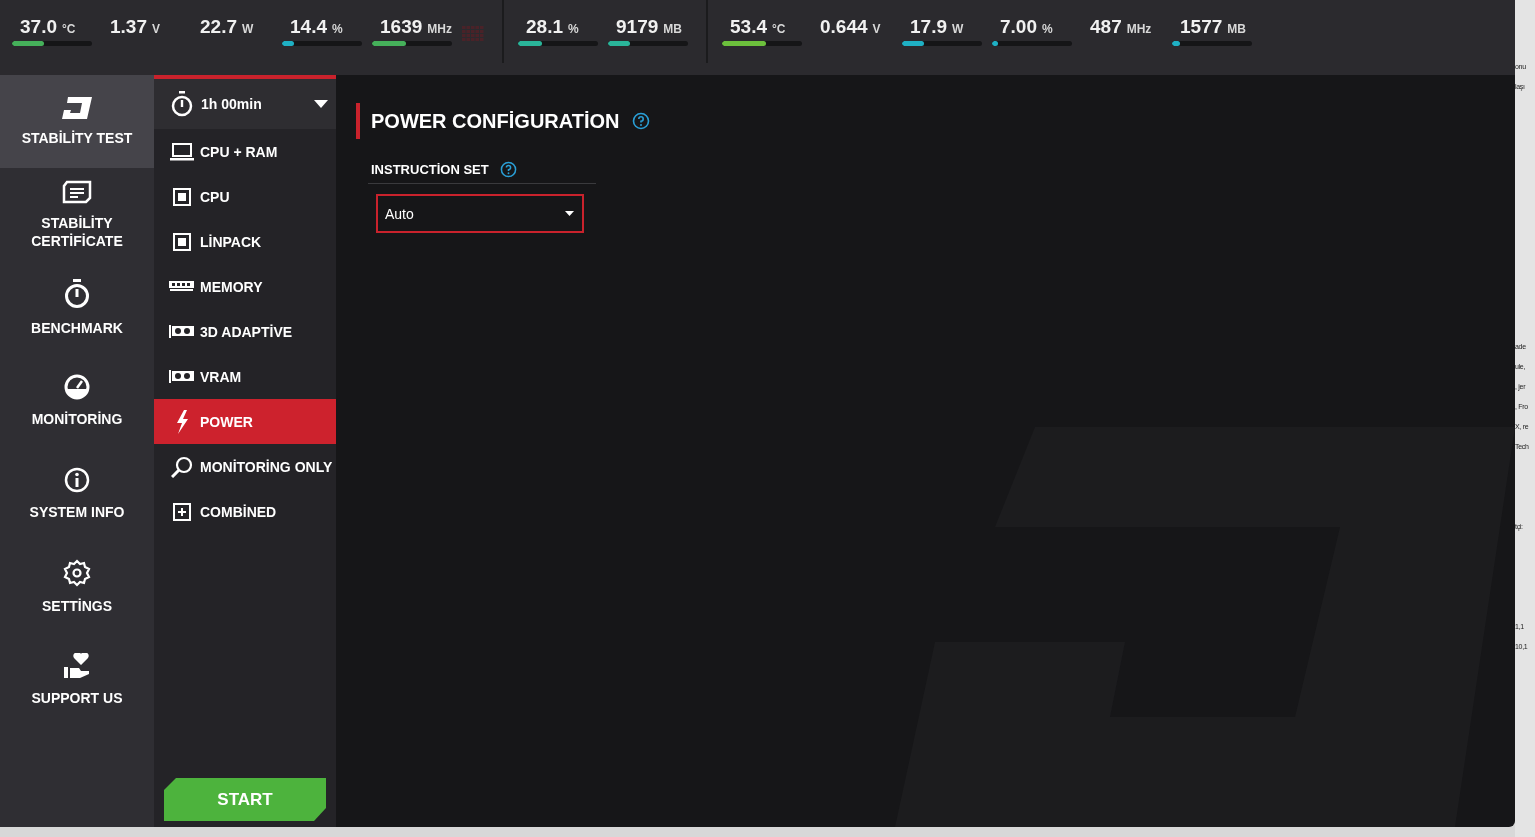  I want to click on metric-value: 0.644, so click(844, 27).